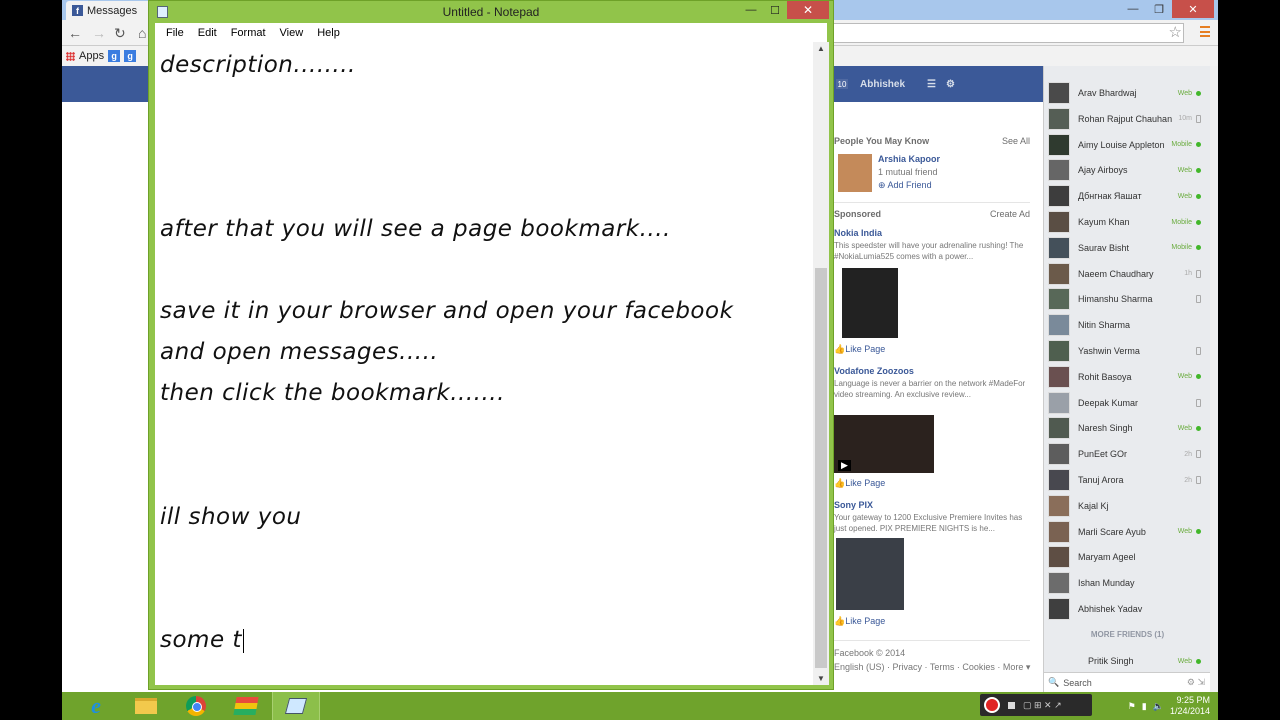  What do you see at coordinates (1198, 118) in the screenshot?
I see `mobile-phone-icon` at bounding box center [1198, 118].